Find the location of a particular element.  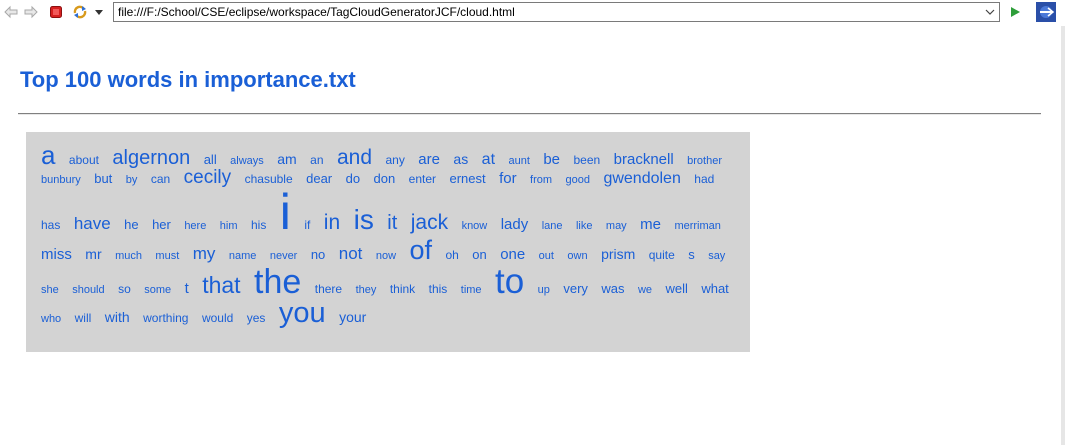

cloud-word: a is located at coordinates (48, 155).